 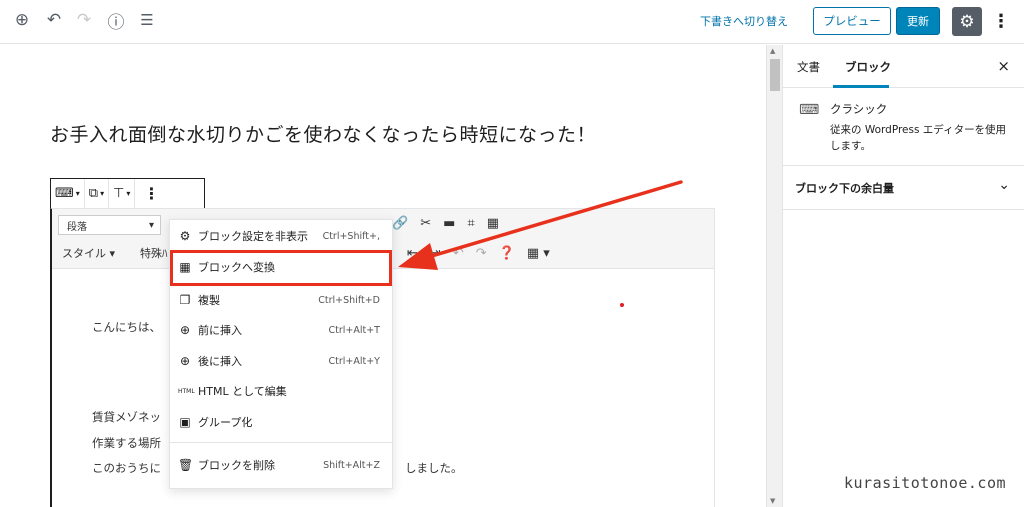 What do you see at coordinates (354, 330) in the screenshot?
I see `menu-item-shortcut: Ctrl+Alt+T` at bounding box center [354, 330].